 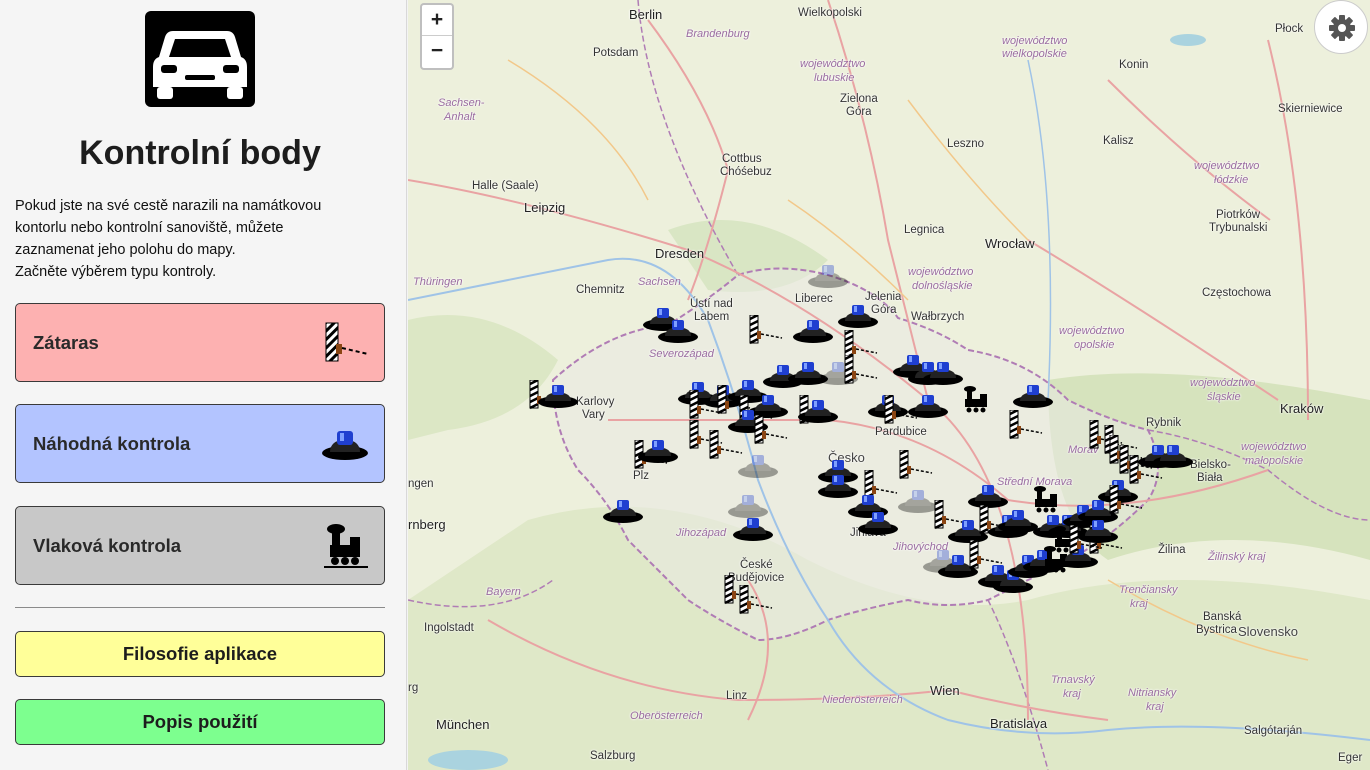 I want to click on map-label: Sachsen, so click(x=659, y=282).